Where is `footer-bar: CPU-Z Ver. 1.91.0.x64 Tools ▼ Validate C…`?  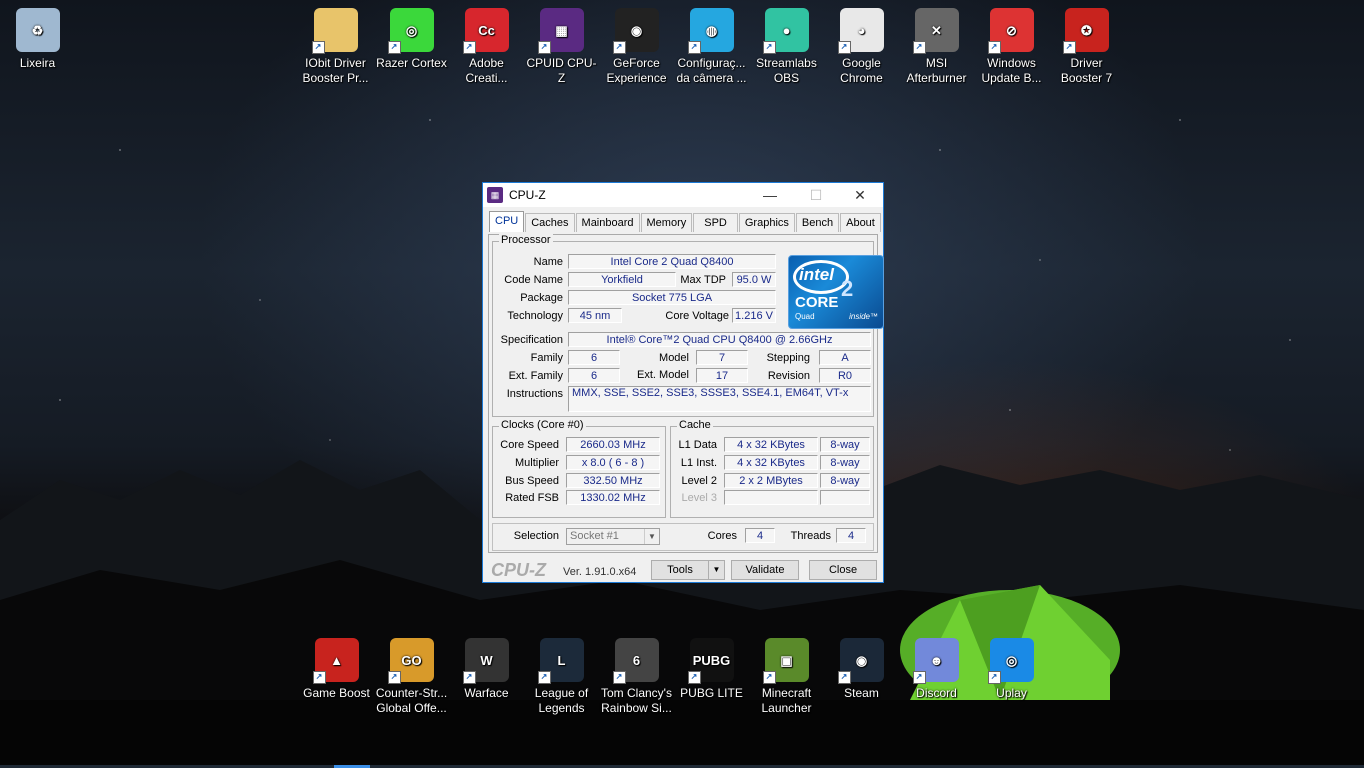 footer-bar: CPU-Z Ver. 1.91.0.x64 Tools ▼ Validate C… is located at coordinates (683, 569).